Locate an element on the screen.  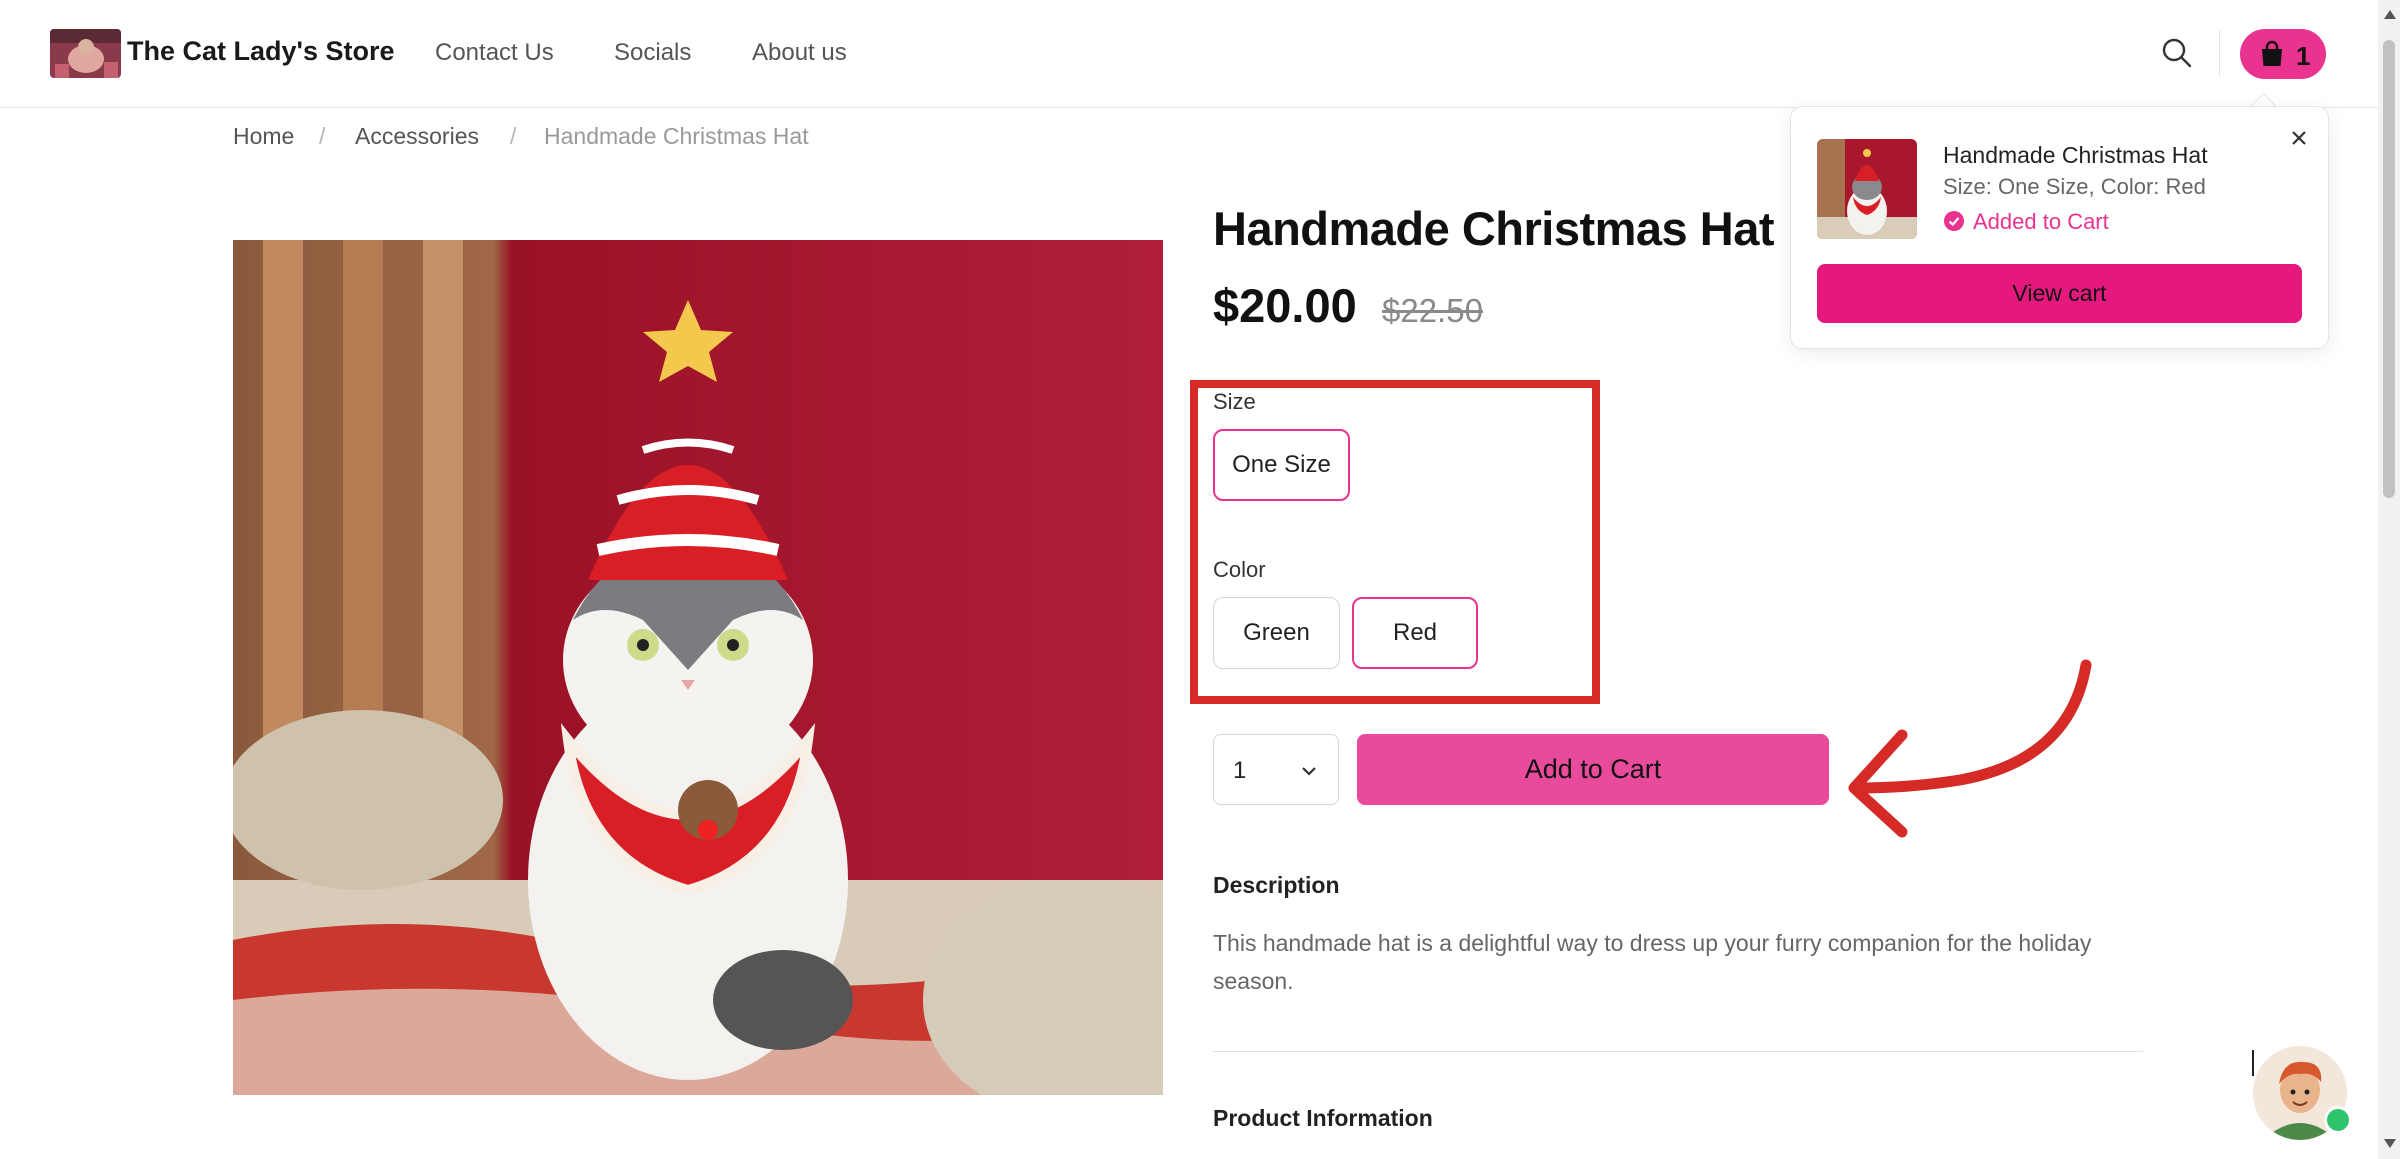
chevron-down-icon is located at coordinates (1309, 771).